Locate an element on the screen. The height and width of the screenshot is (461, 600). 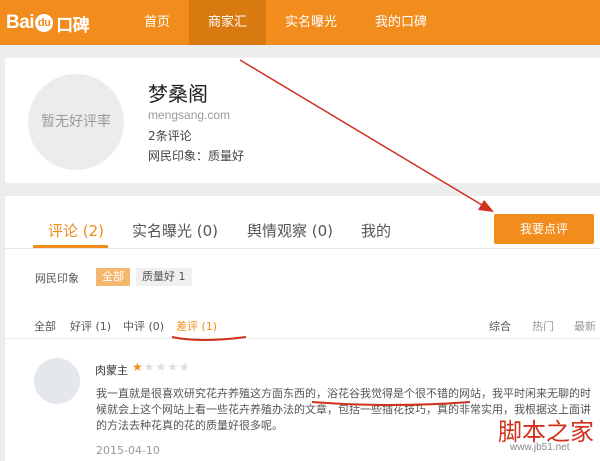
impression-tag-quality: 质量好 1 is located at coordinates (164, 277).